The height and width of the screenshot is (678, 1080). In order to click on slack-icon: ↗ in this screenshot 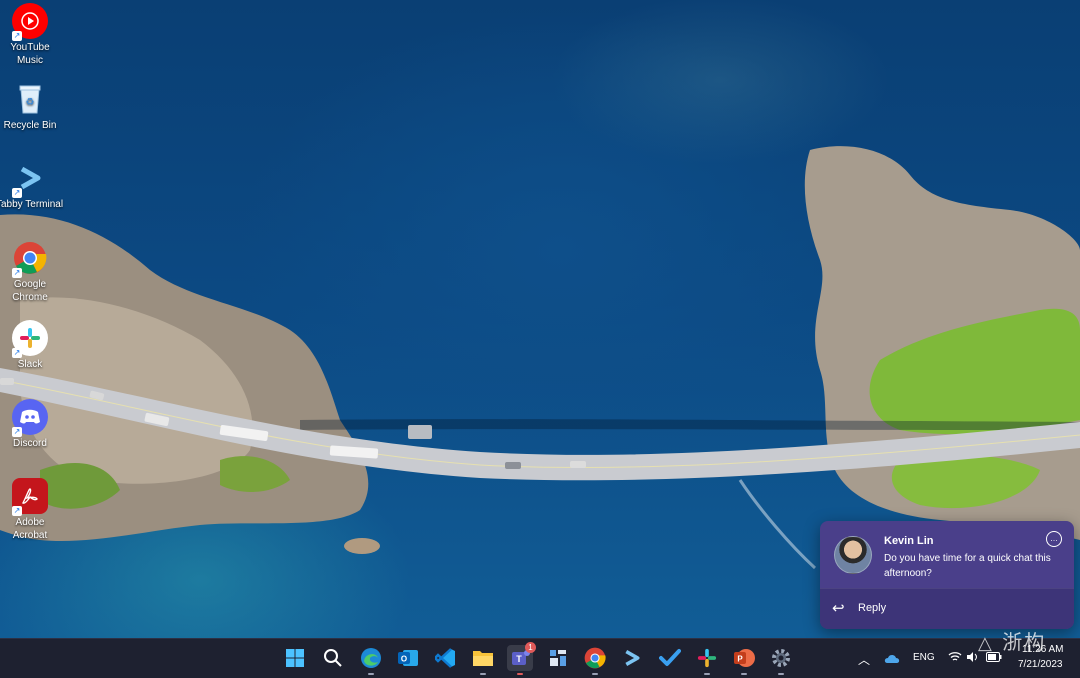, I will do `click(30, 339)`.